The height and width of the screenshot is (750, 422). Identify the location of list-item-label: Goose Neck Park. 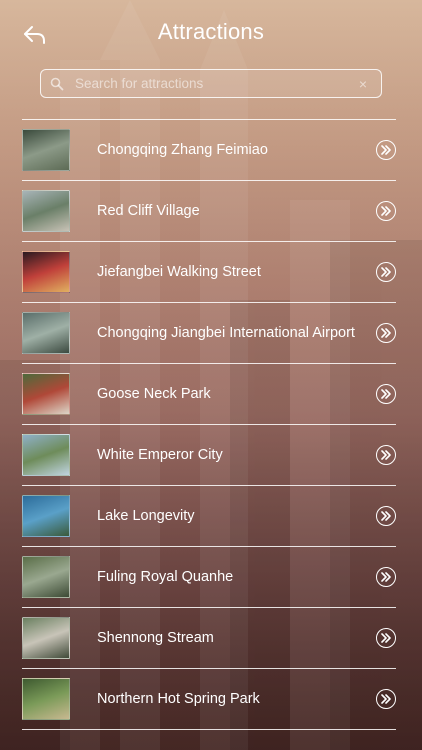
(154, 394).